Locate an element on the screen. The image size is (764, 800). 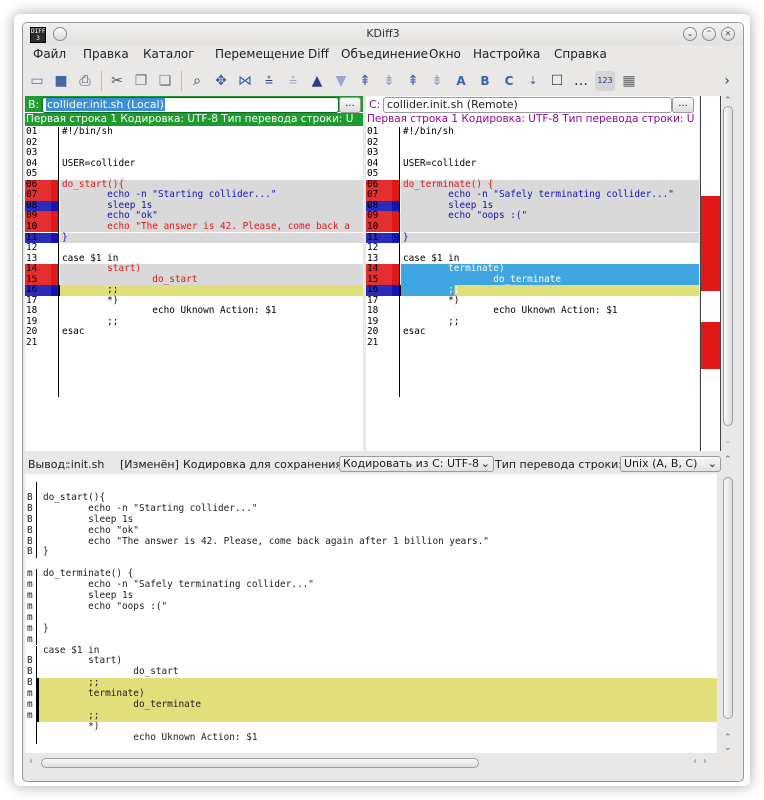
eol-select: Unix (A, B, C) ⌄ is located at coordinates (670, 464).